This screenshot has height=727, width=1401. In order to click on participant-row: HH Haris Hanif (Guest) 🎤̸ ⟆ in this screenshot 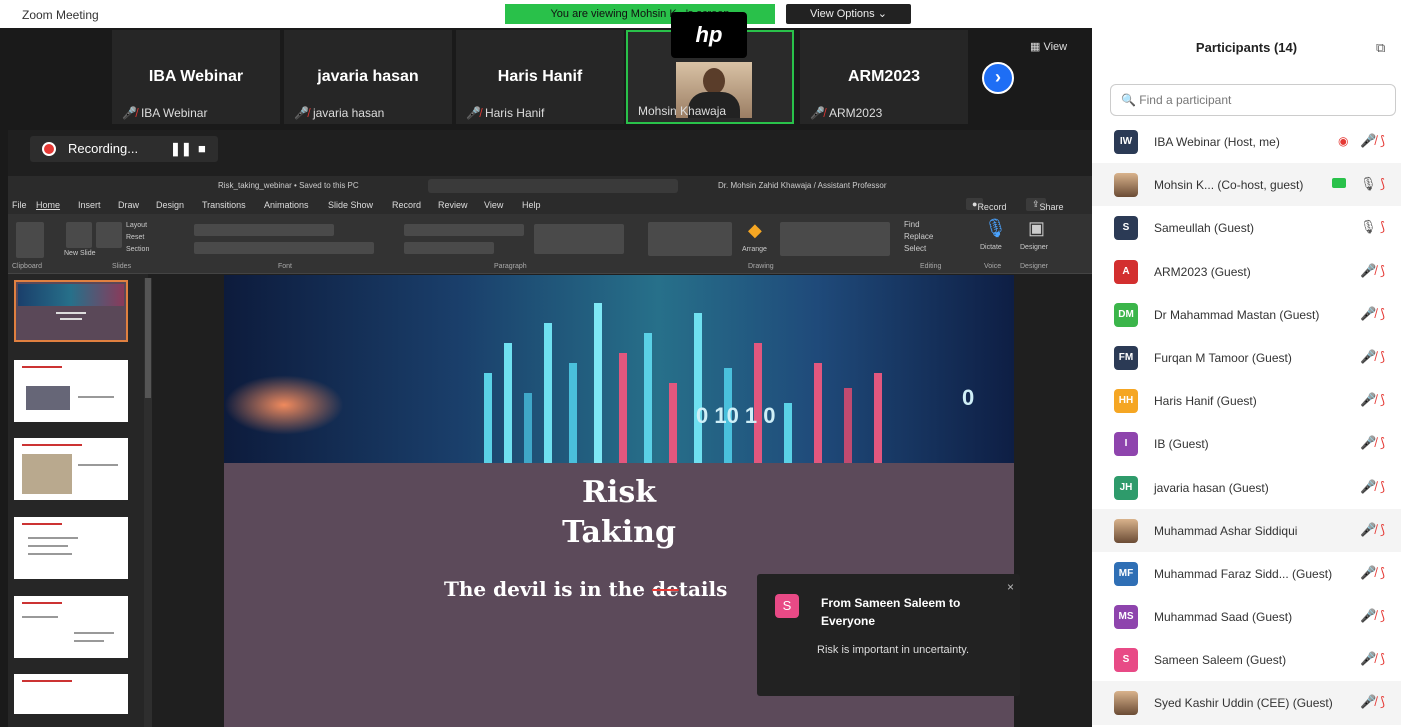, I will do `click(1246, 400)`.